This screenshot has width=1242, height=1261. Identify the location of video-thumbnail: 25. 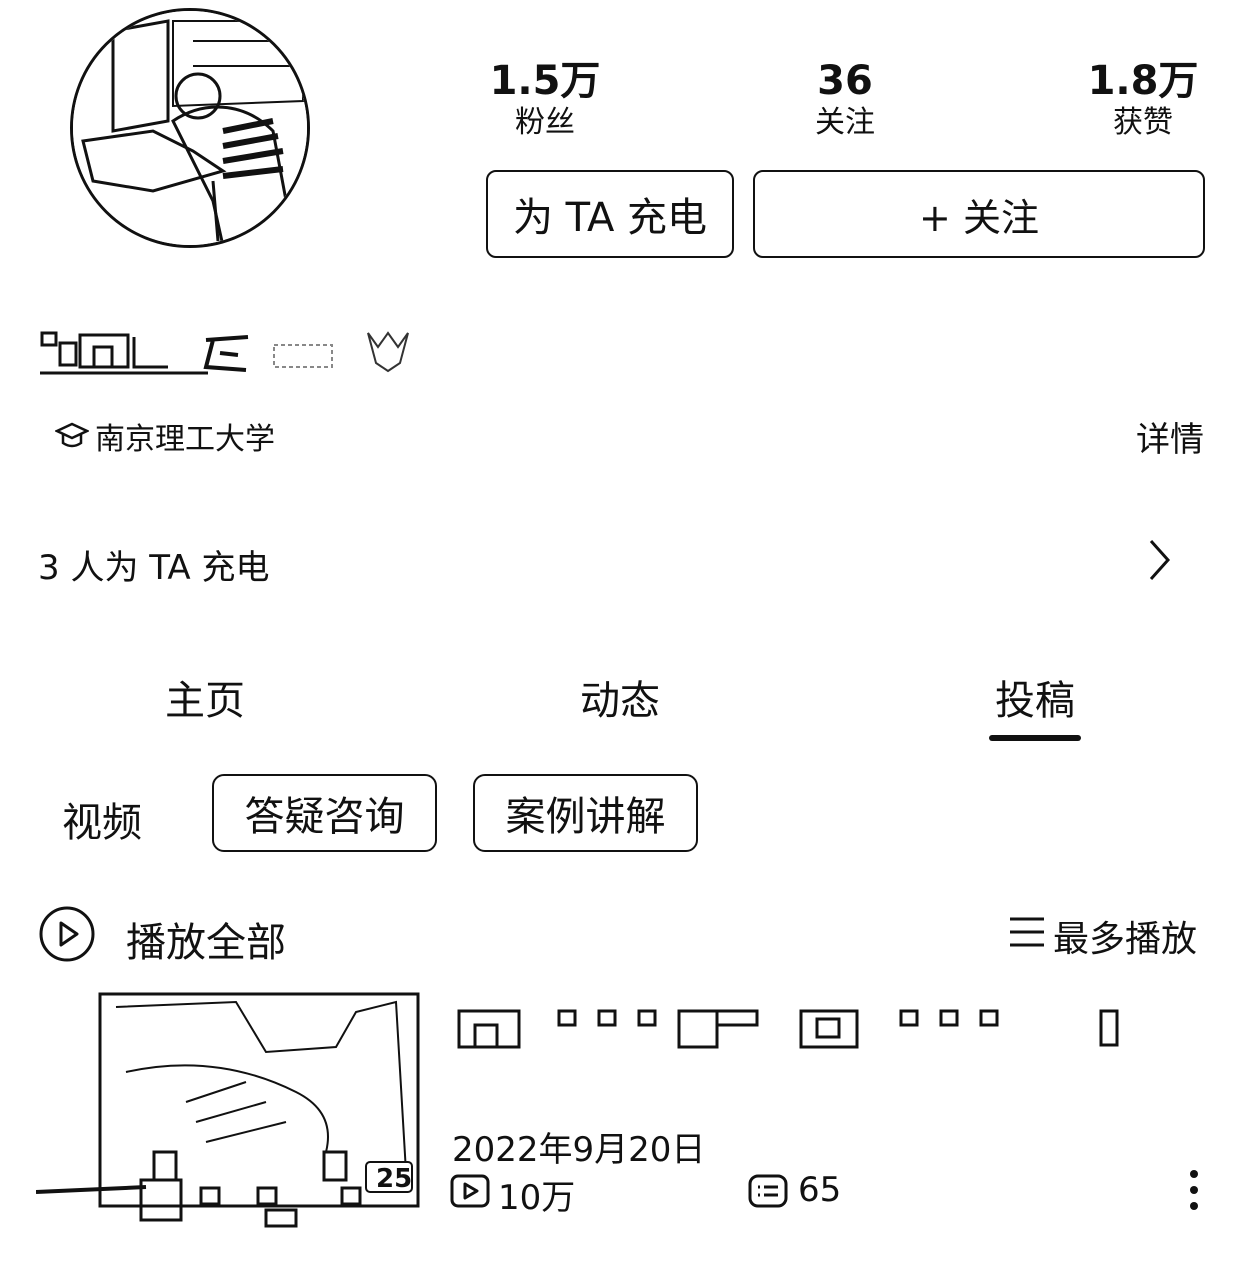
(228, 1112).